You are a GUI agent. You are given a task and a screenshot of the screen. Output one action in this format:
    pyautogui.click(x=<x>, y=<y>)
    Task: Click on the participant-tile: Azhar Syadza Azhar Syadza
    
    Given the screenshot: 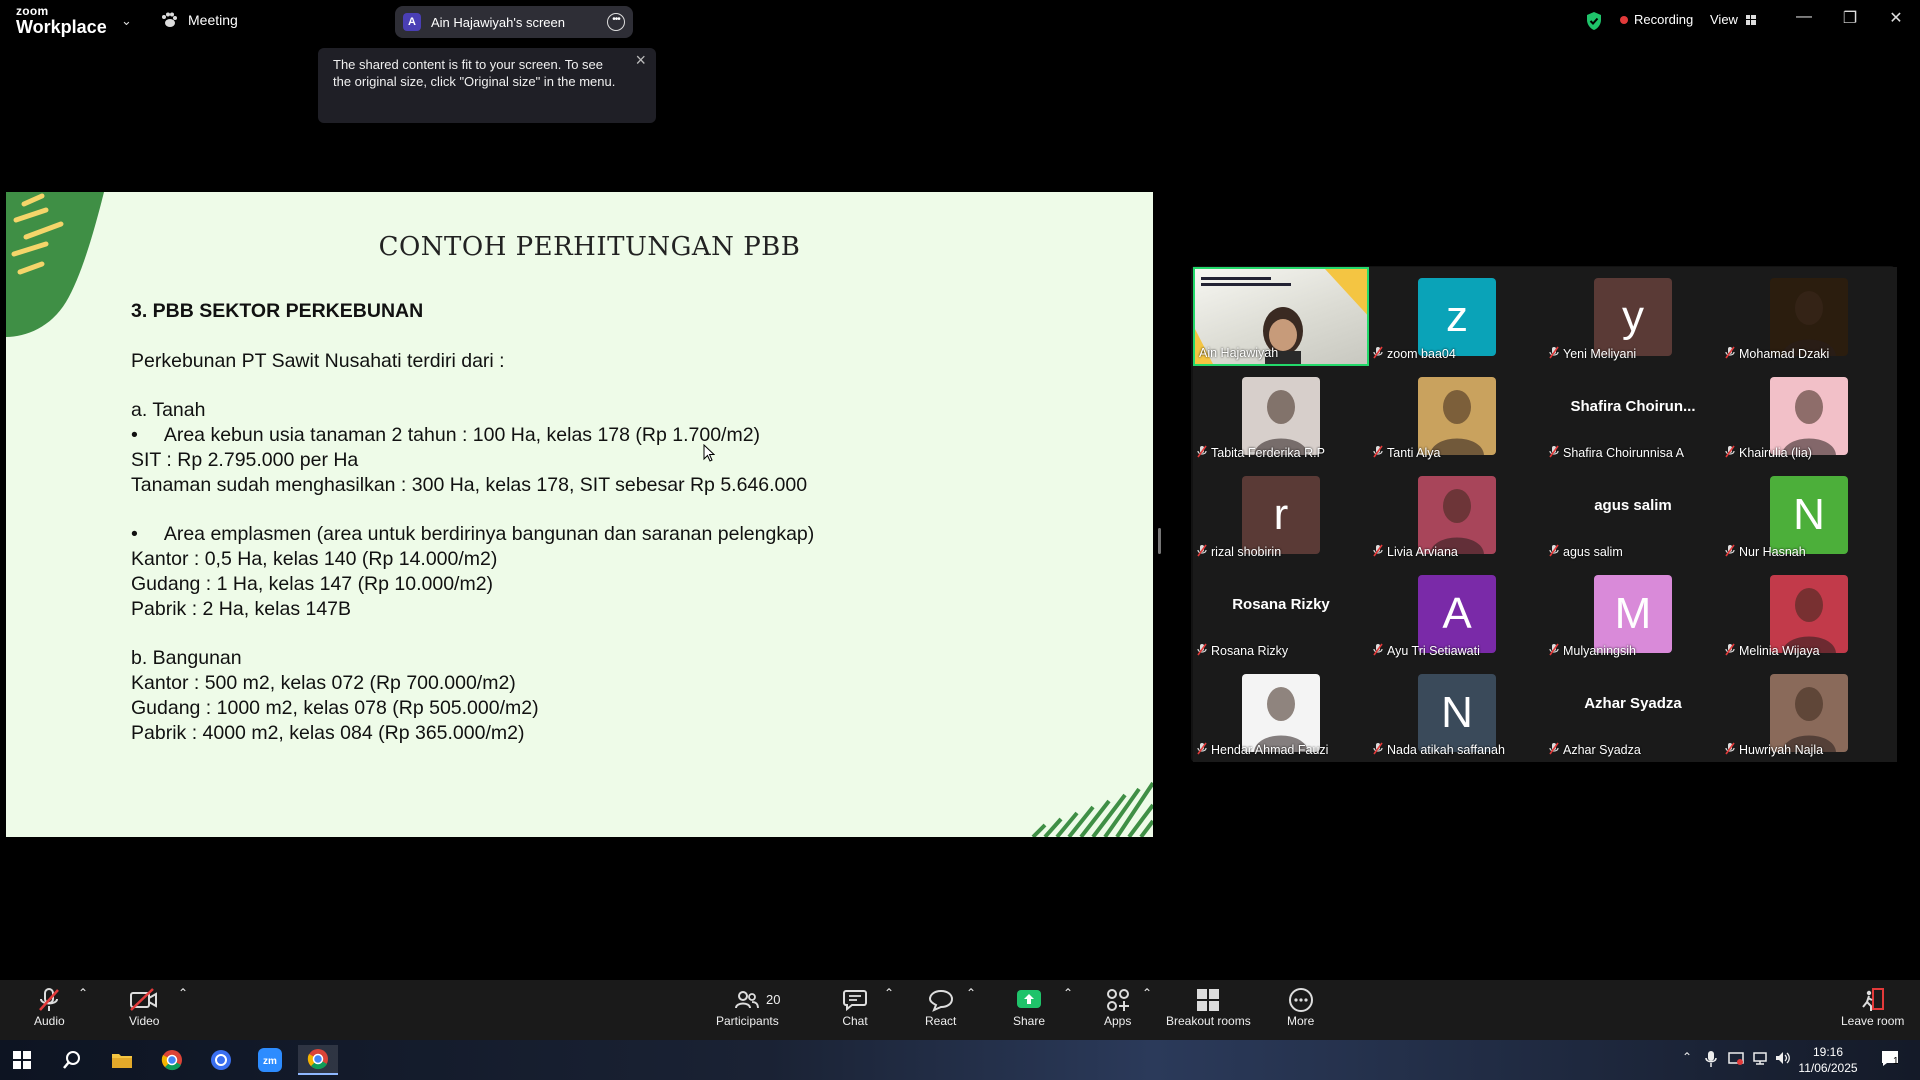 What is the action you would take?
    pyautogui.click(x=1633, y=712)
    